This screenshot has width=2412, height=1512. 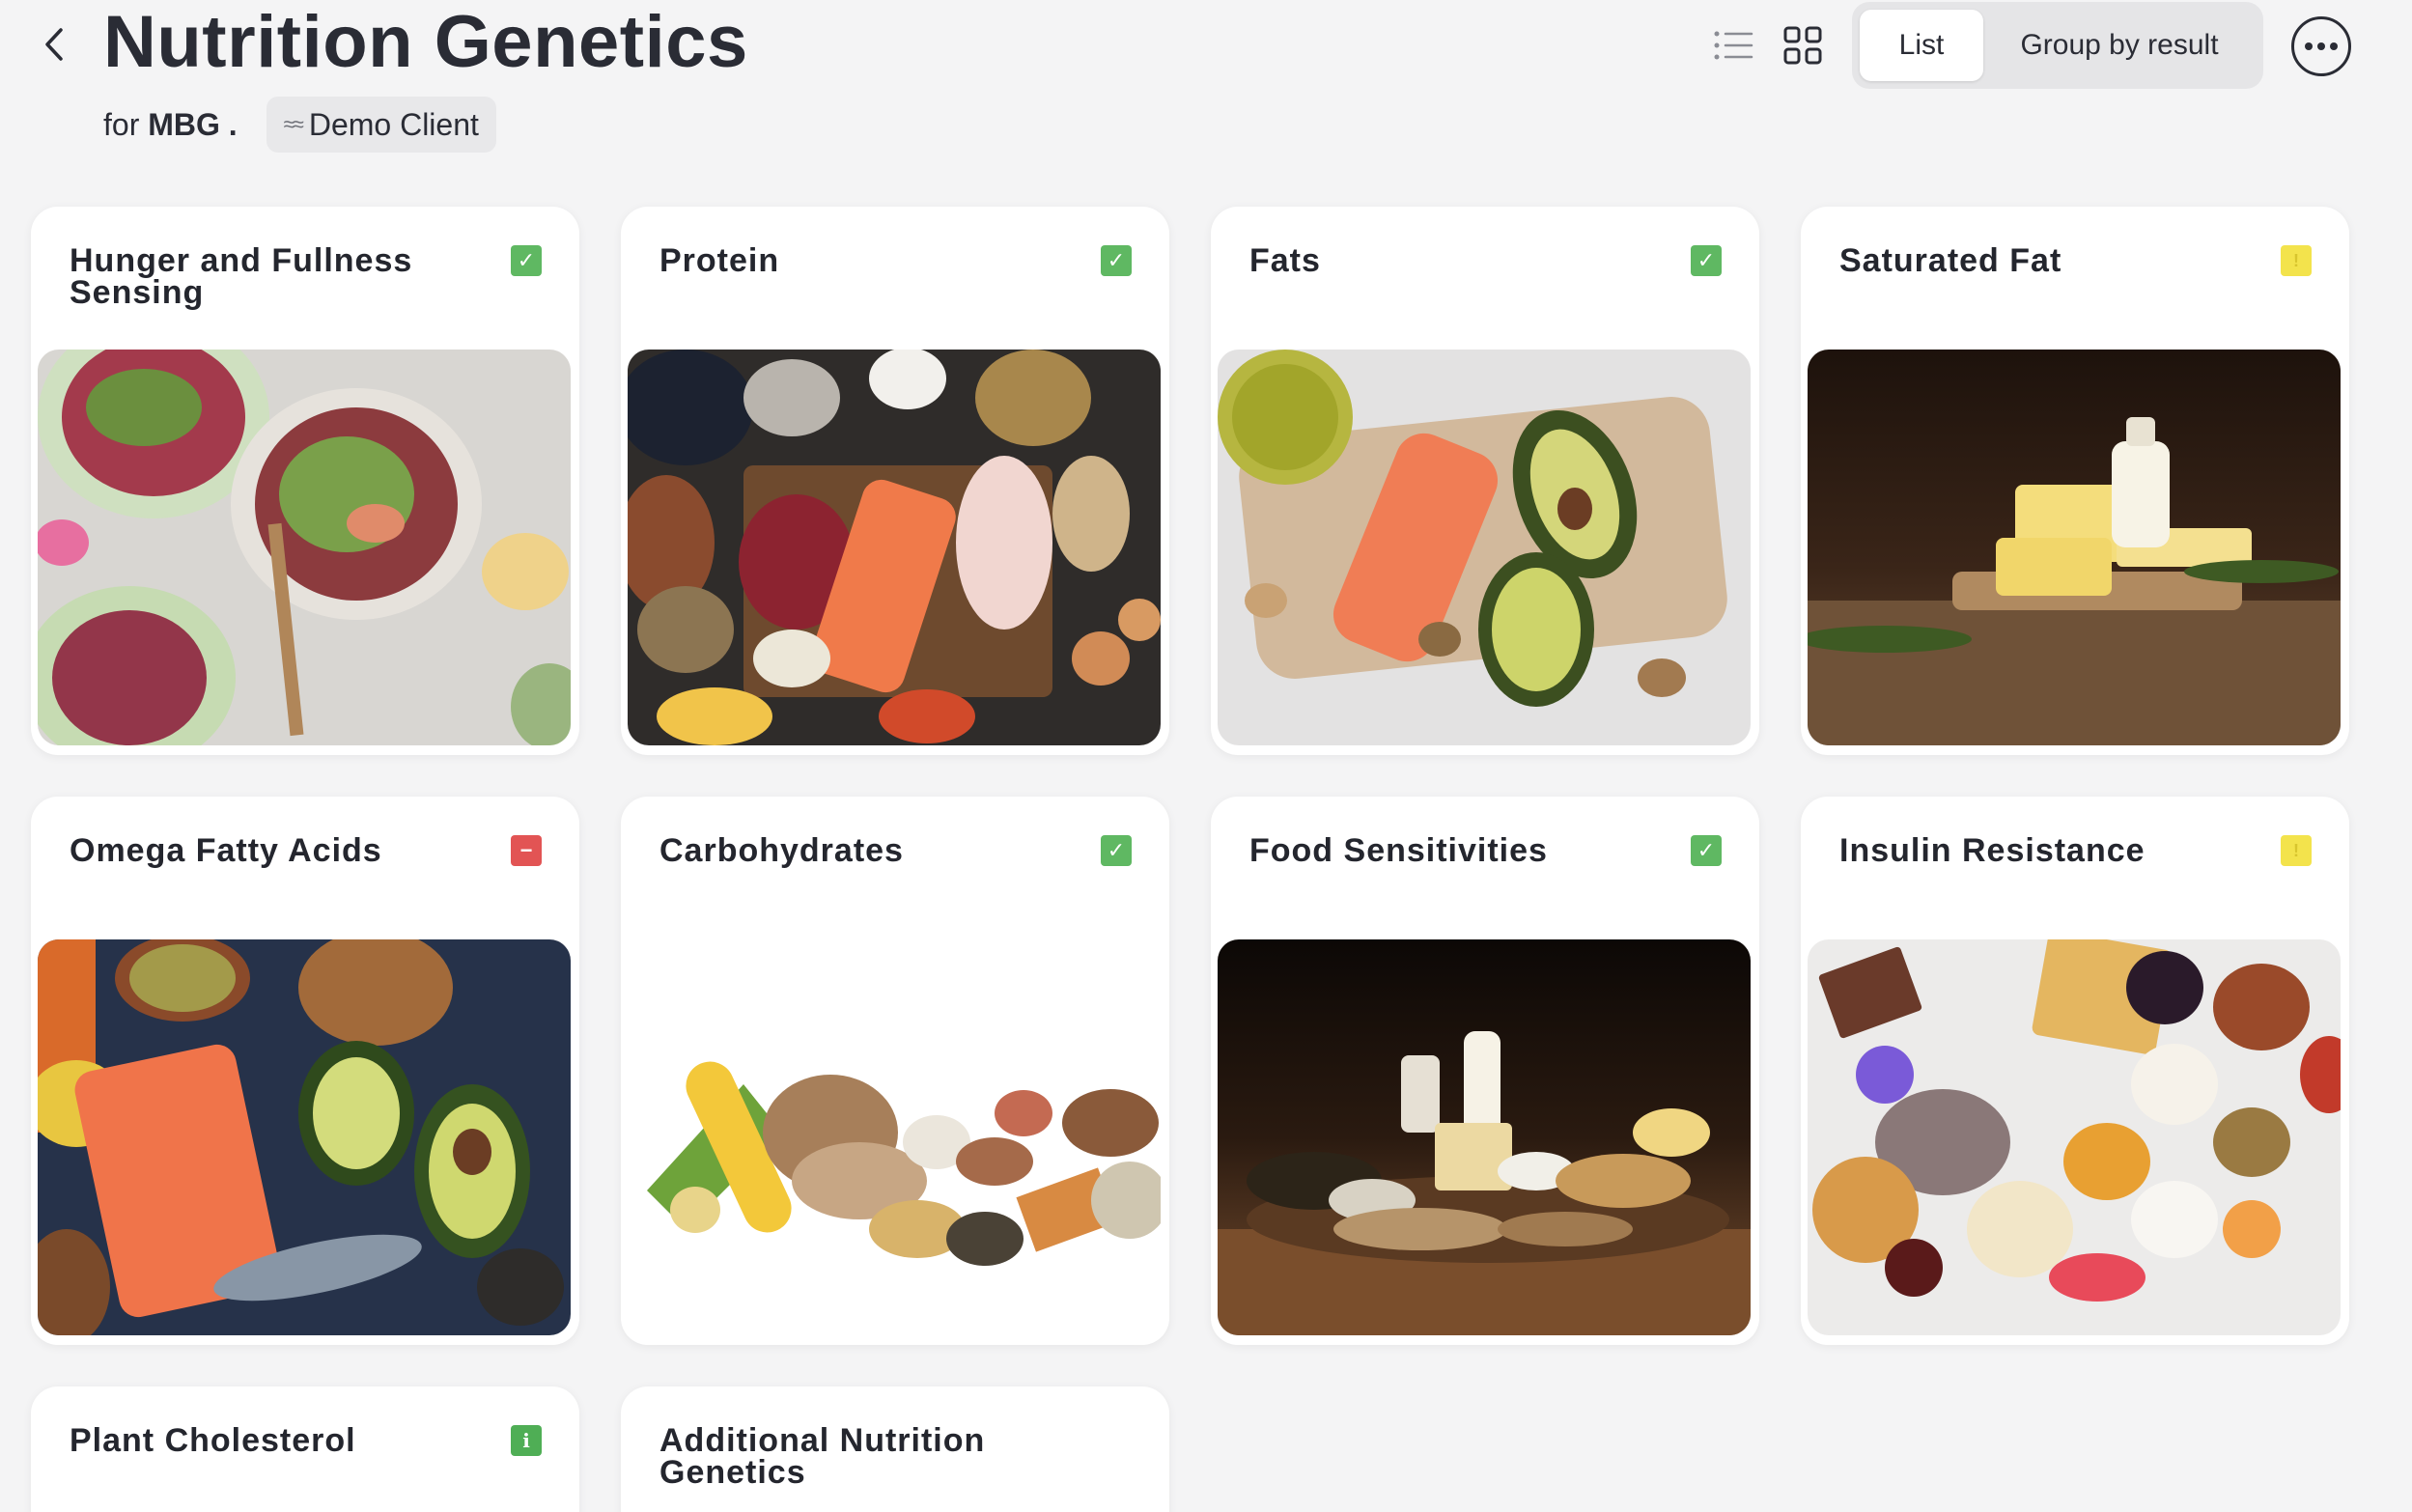 I want to click on client-chip-label: Demo Client, so click(x=393, y=124).